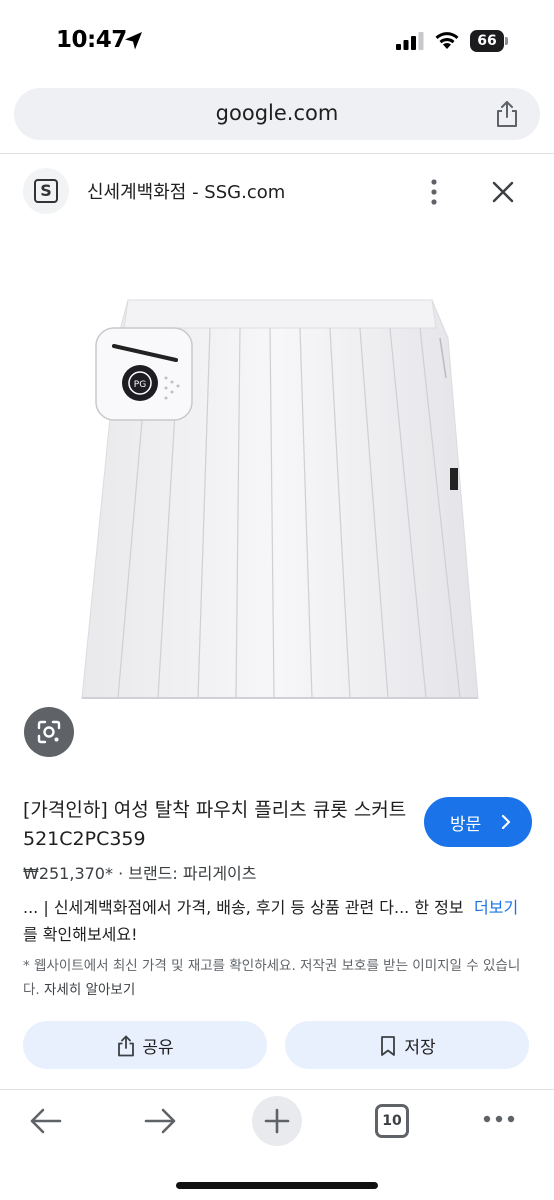 This screenshot has width=554, height=1200. I want to click on svg-text: PG, so click(140, 385).